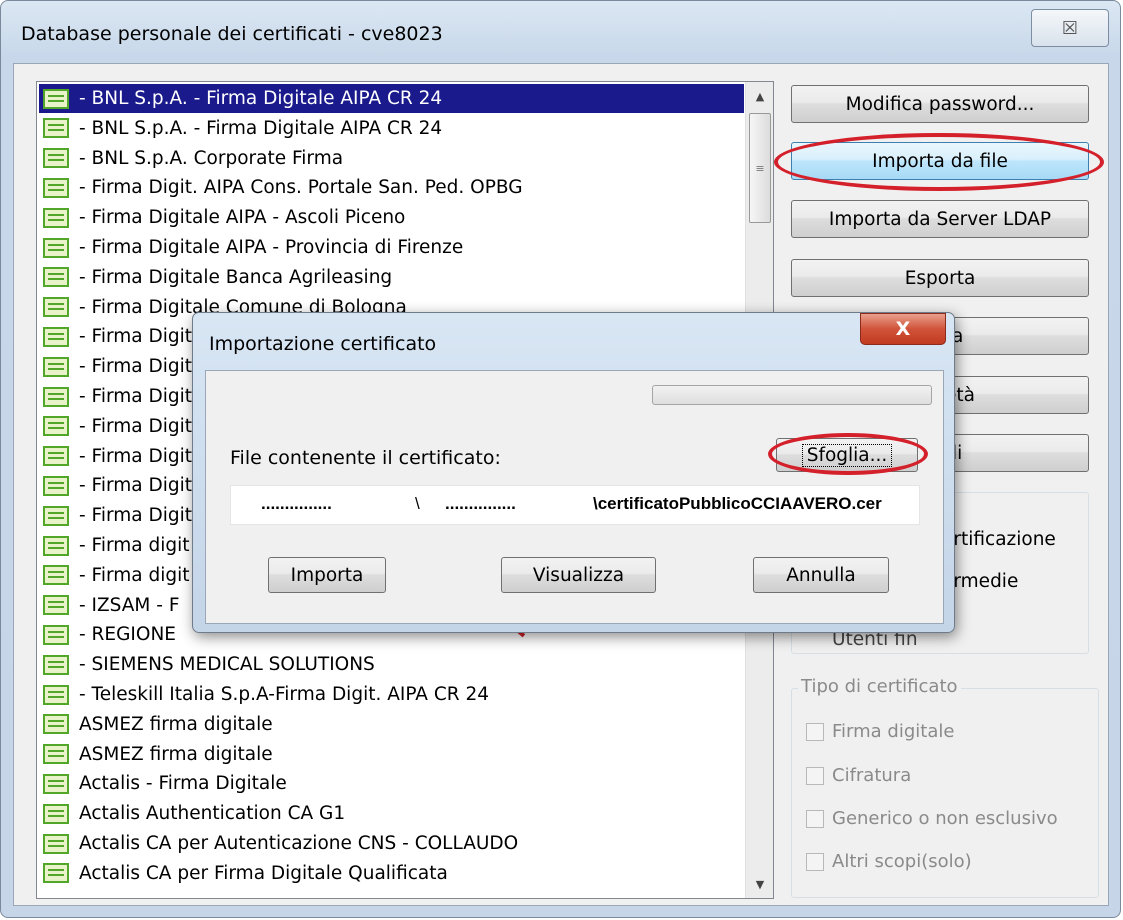 The height and width of the screenshot is (920, 1123). Describe the element at coordinates (792, 395) in the screenshot. I see `progress-bar` at that location.